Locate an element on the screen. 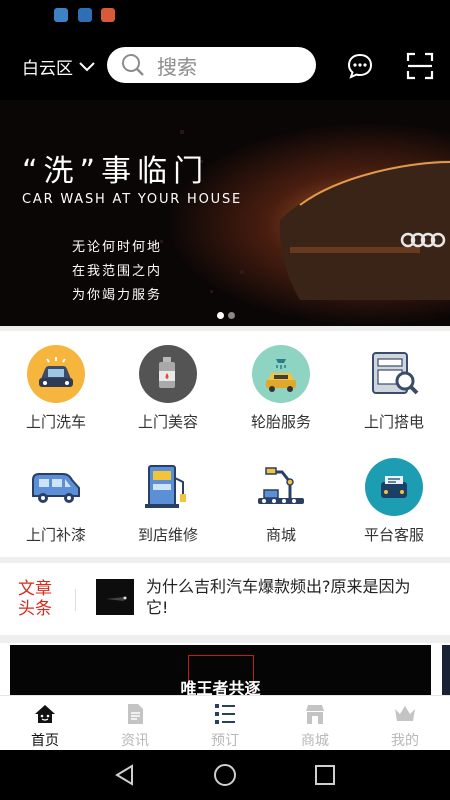 This screenshot has width=450, height=800. top-header: 白云区 搜索 is located at coordinates (225, 65).